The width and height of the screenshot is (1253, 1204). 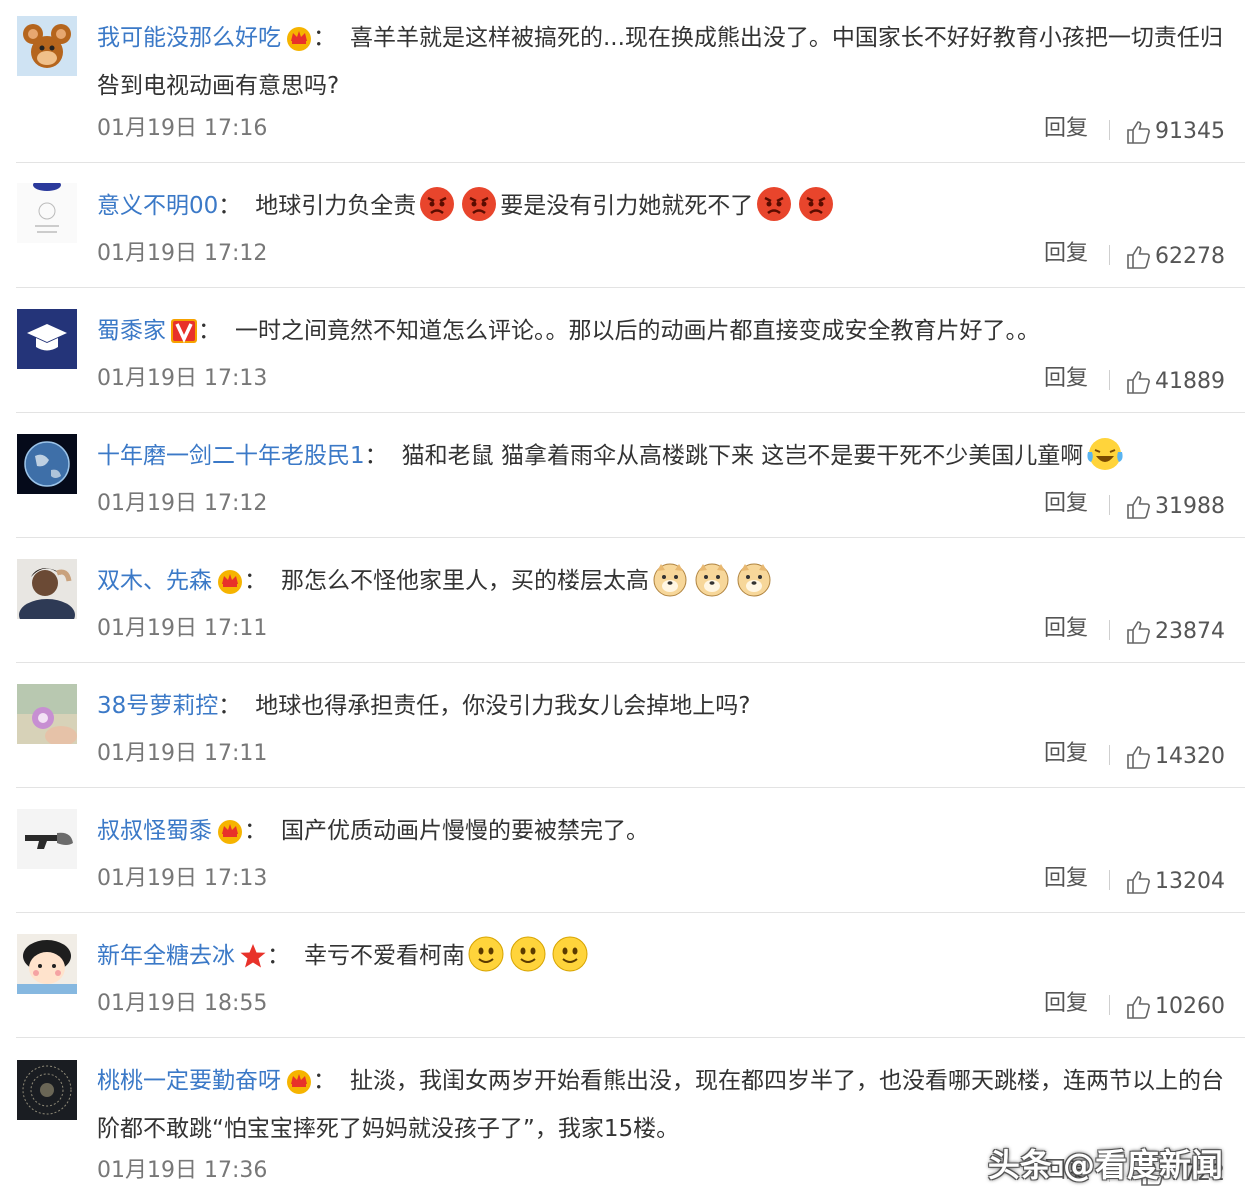 What do you see at coordinates (1190, 381) in the screenshot?
I see `like-count: 41889` at bounding box center [1190, 381].